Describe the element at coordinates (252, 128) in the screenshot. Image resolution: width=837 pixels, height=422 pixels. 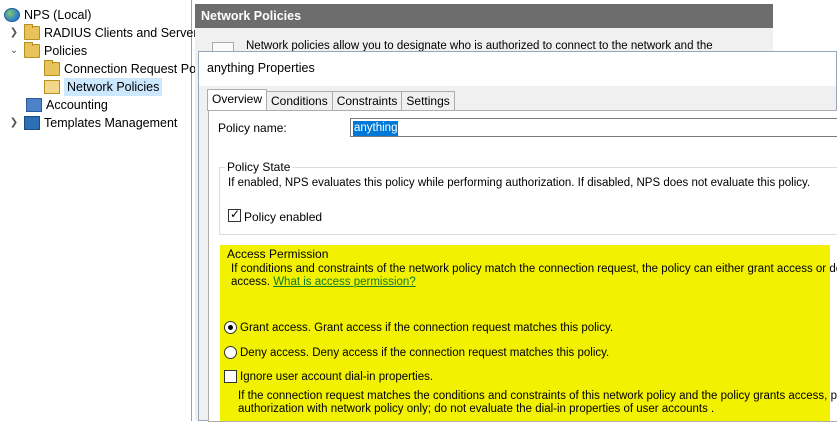
I see `policy-name-label: Policy name:` at that location.